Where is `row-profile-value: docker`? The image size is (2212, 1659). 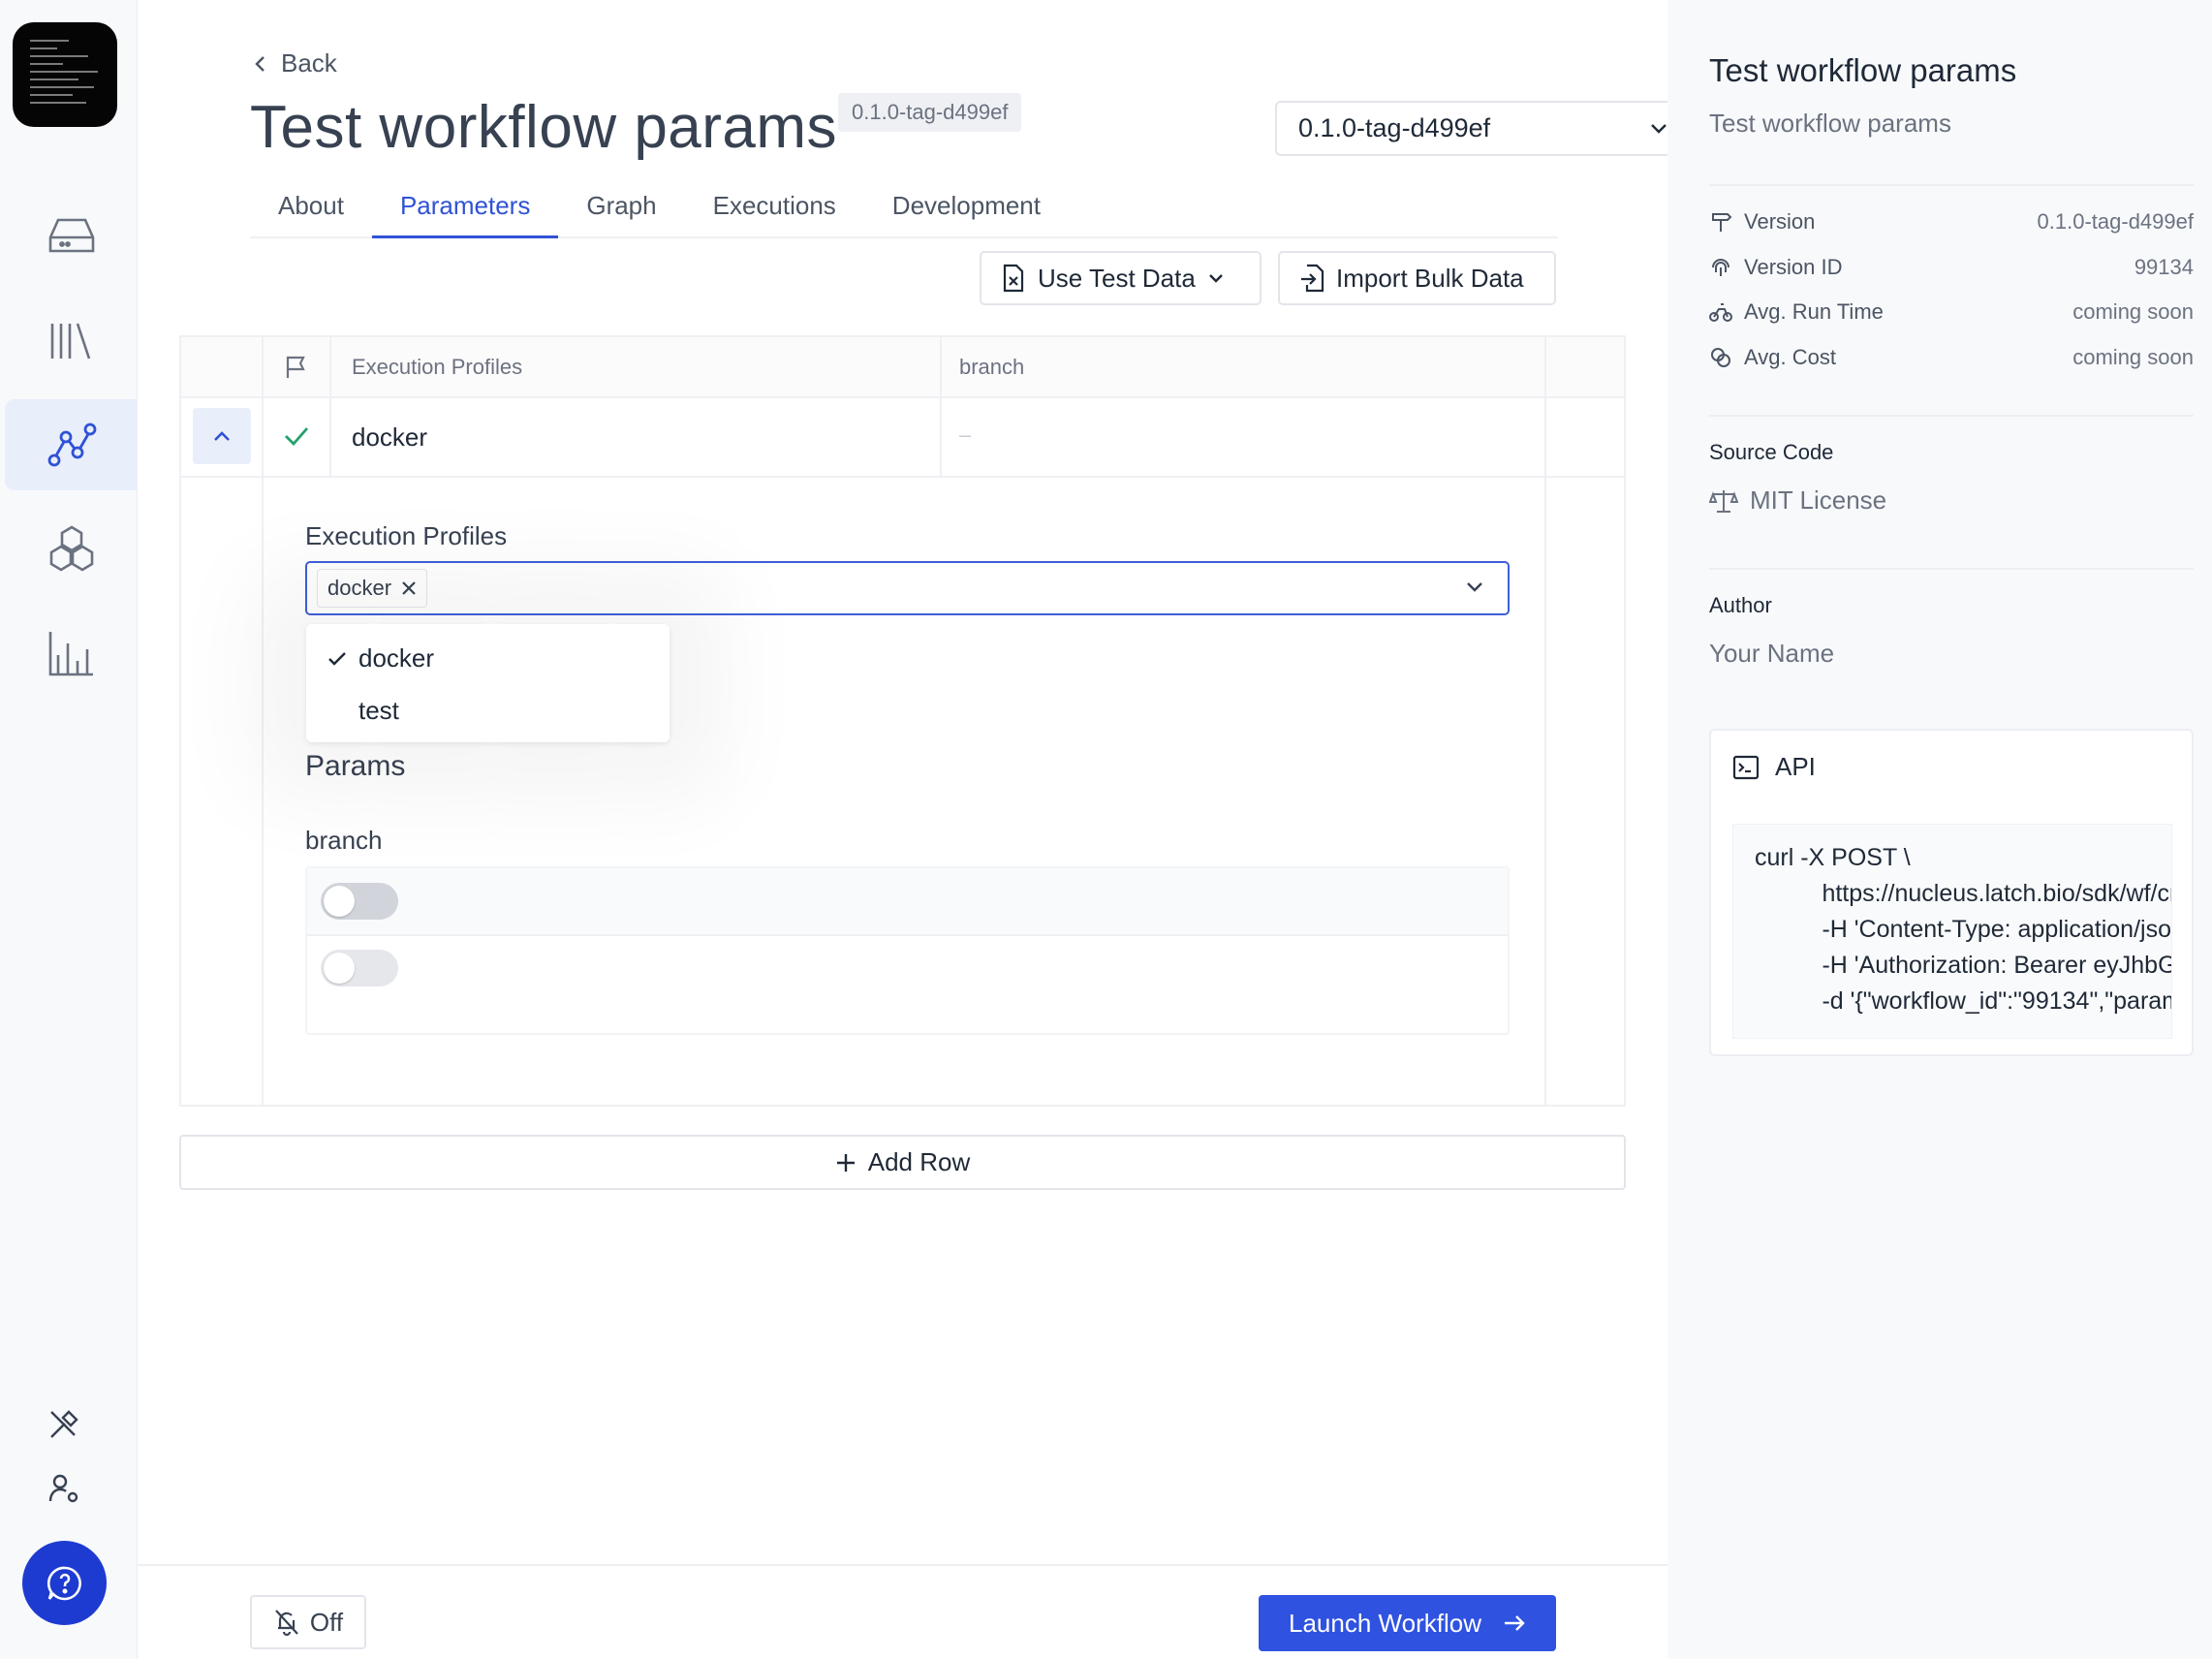
row-profile-value: docker is located at coordinates (390, 437).